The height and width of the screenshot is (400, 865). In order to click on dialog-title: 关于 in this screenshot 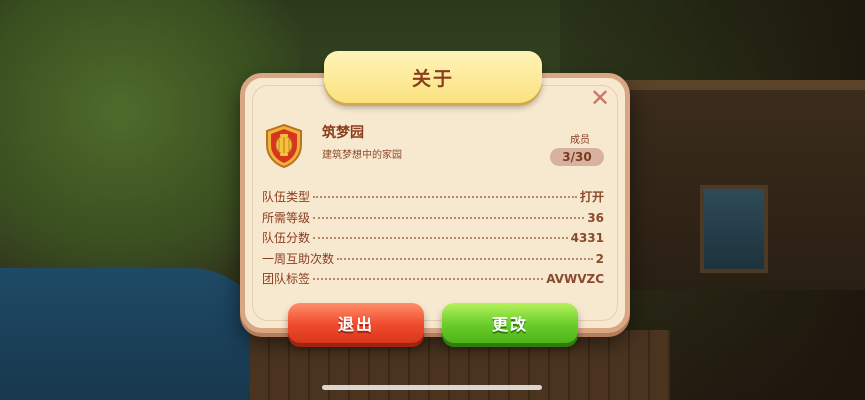, I will do `click(432, 78)`.